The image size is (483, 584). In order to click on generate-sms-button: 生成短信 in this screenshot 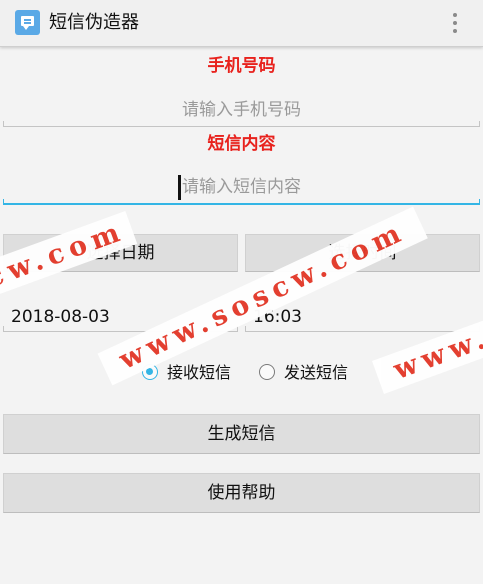, I will do `click(241, 434)`.